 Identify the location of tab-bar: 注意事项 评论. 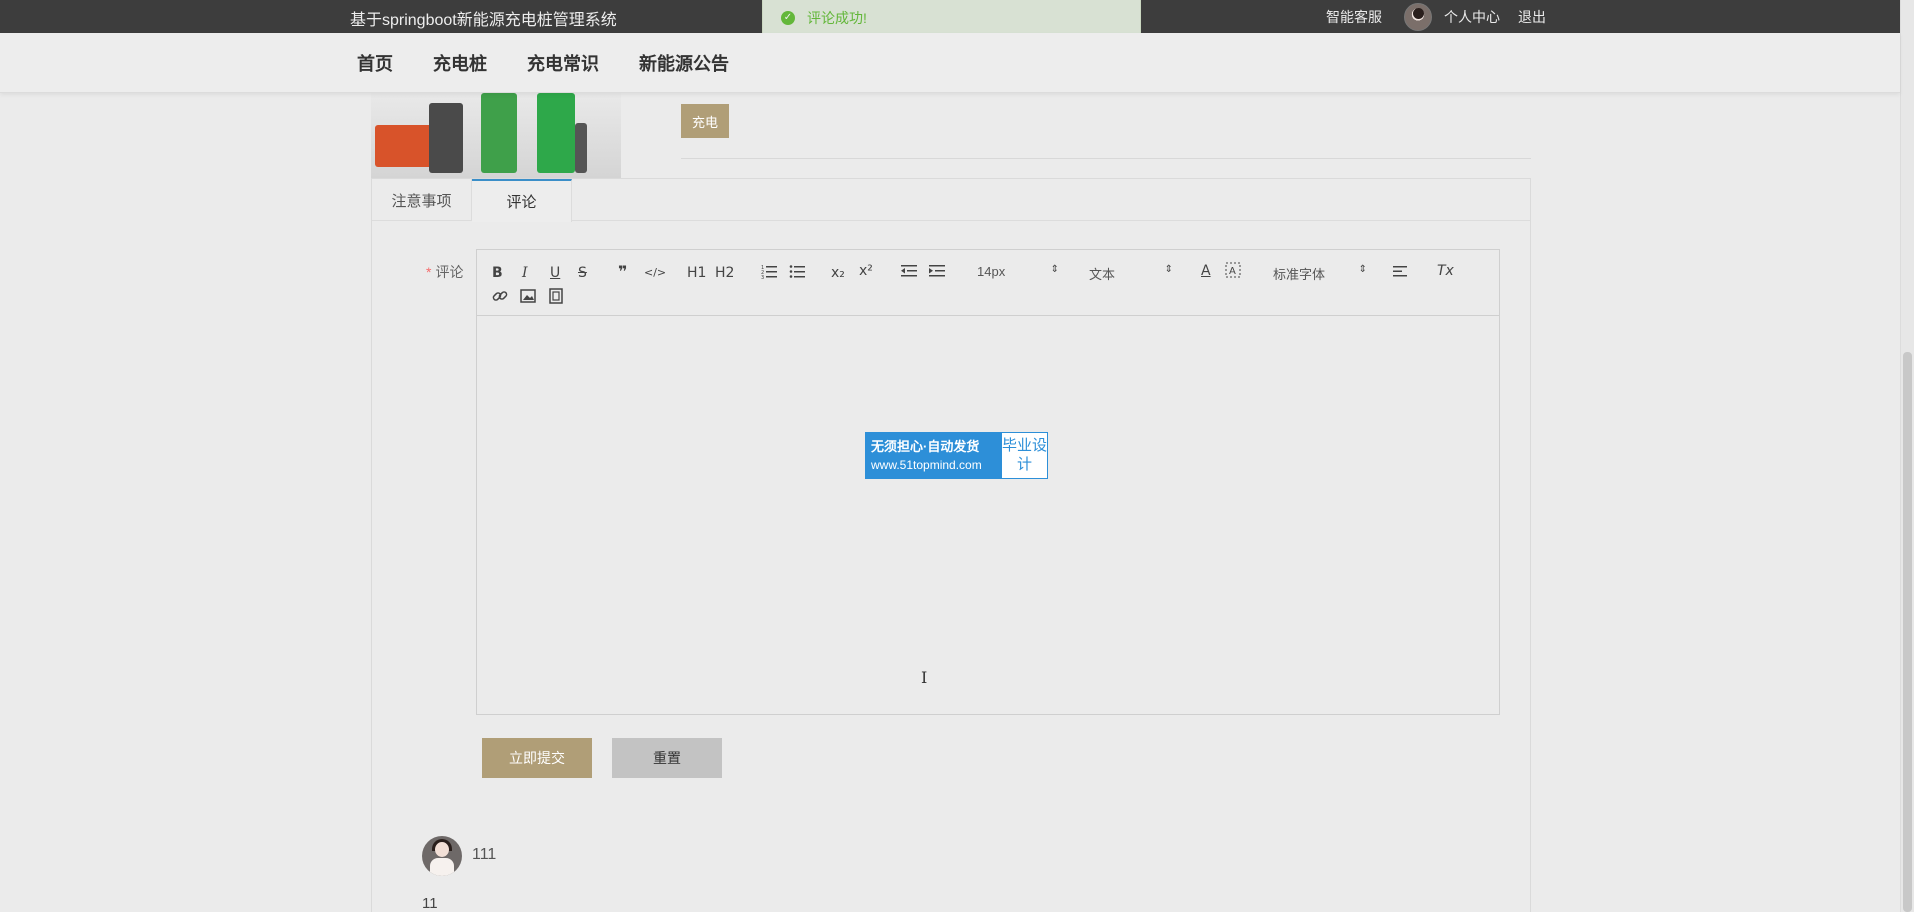
(951, 200).